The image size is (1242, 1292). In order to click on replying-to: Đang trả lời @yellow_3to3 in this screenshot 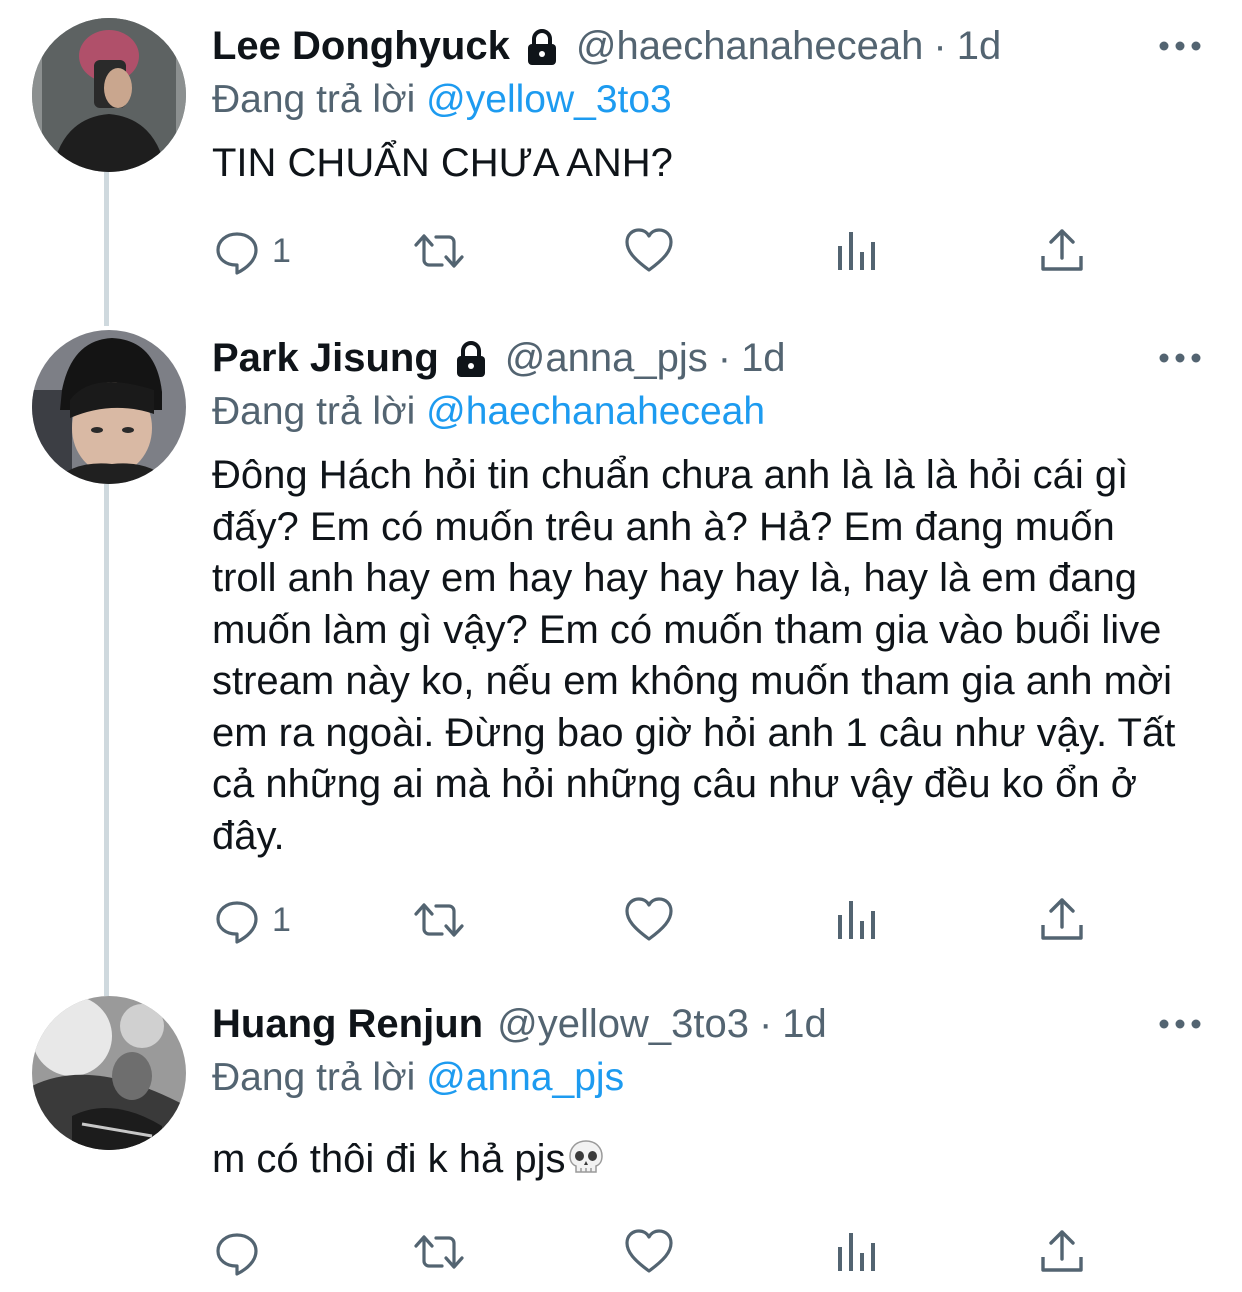, I will do `click(442, 100)`.